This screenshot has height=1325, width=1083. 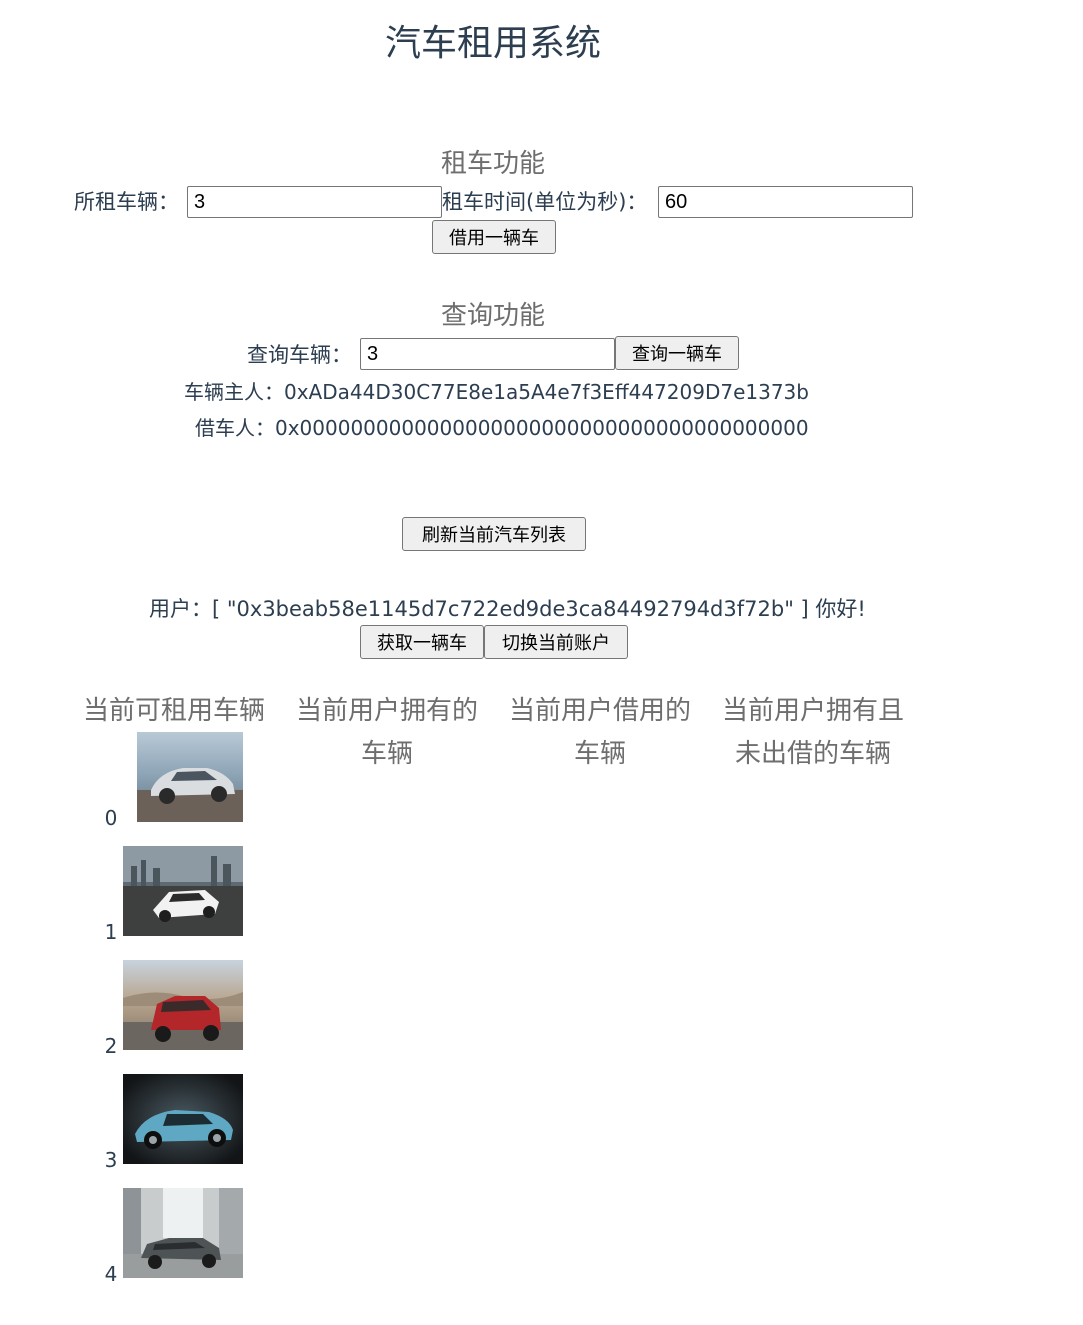 I want to click on get-car-button: 获取一辆车, so click(x=422, y=642).